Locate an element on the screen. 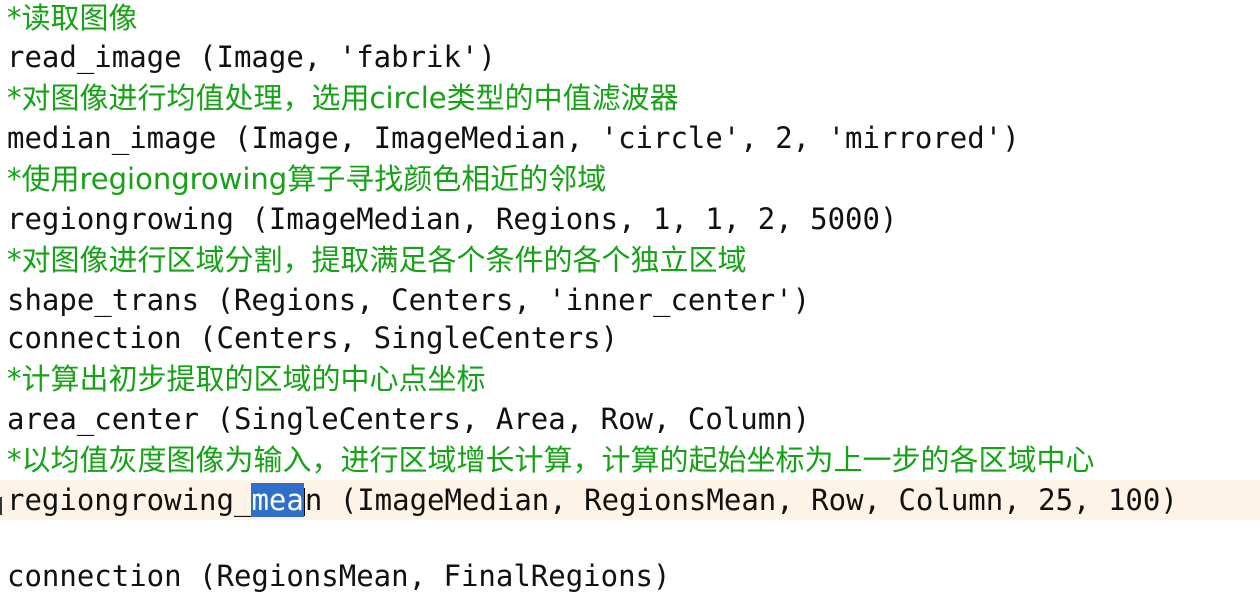 This screenshot has width=1260, height=596. line-marker is located at coordinates (1, 506).